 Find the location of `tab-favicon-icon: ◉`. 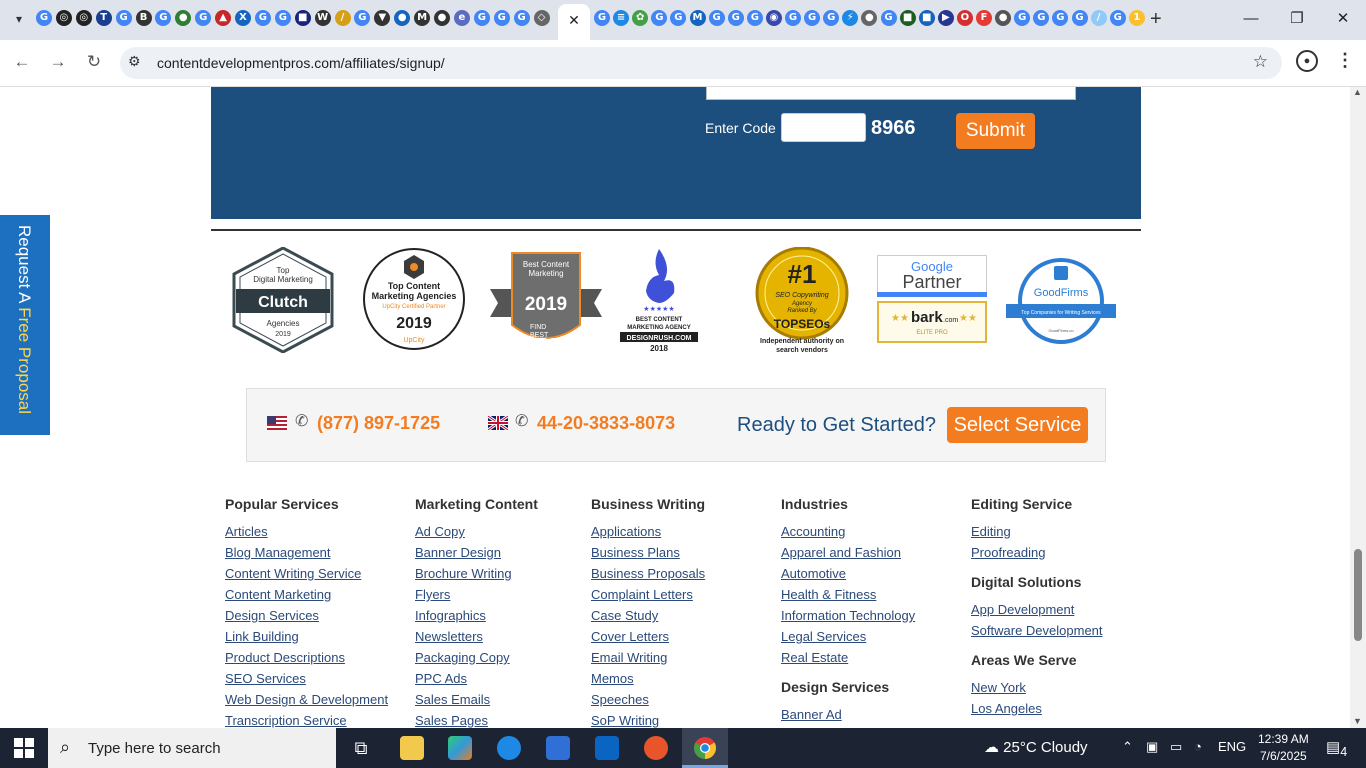

tab-favicon-icon: ◉ is located at coordinates (773, 18).